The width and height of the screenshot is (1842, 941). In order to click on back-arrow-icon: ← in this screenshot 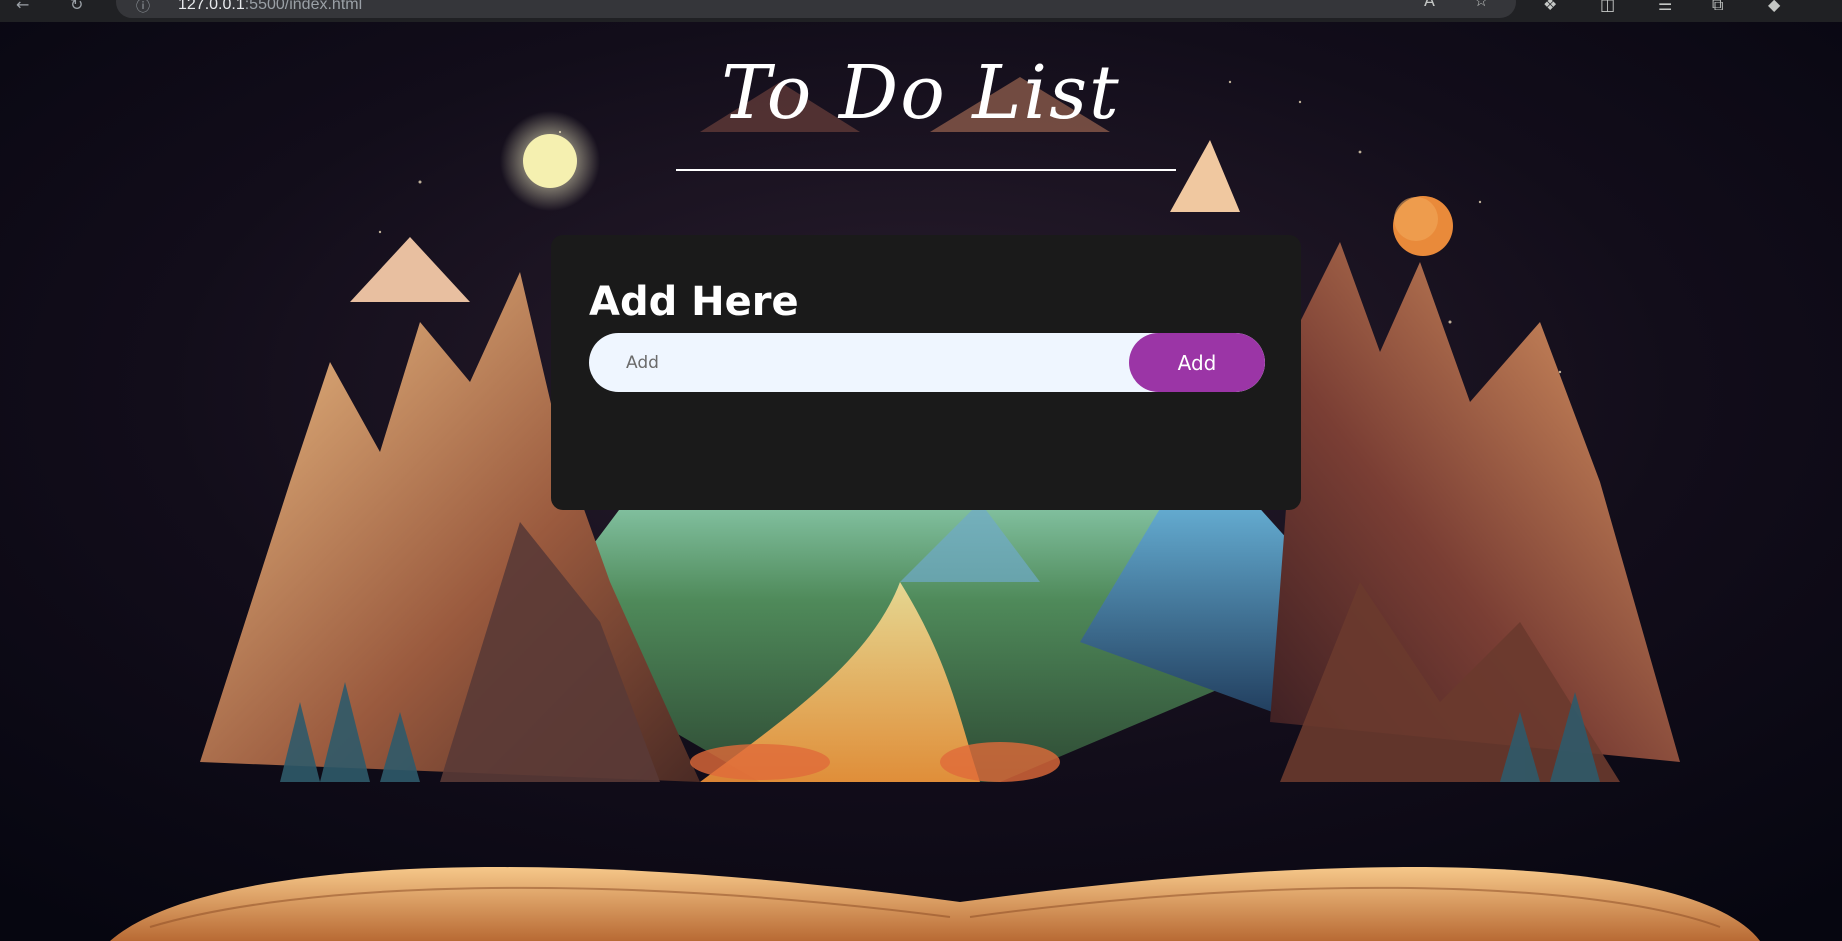, I will do `click(22, 8)`.